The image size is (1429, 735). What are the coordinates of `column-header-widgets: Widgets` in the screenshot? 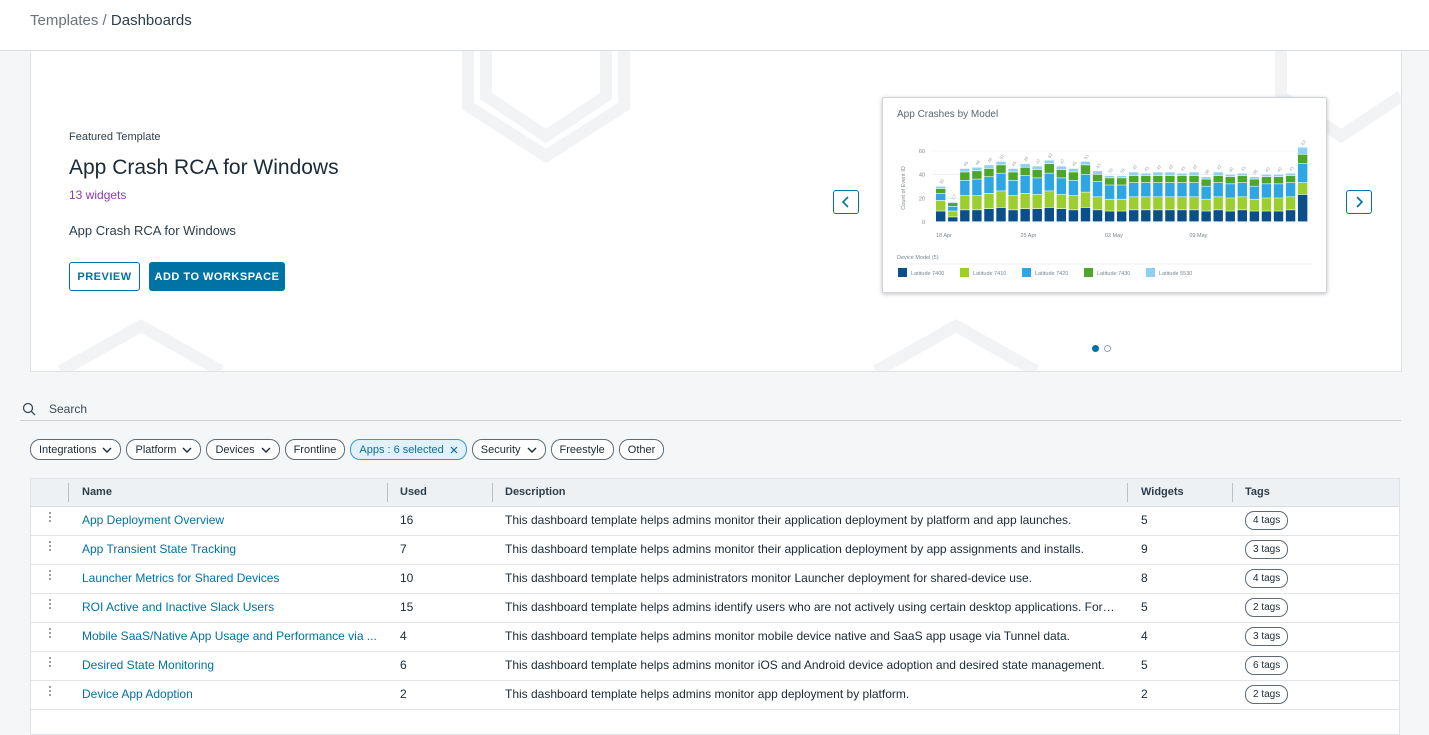 It's located at (1162, 492).